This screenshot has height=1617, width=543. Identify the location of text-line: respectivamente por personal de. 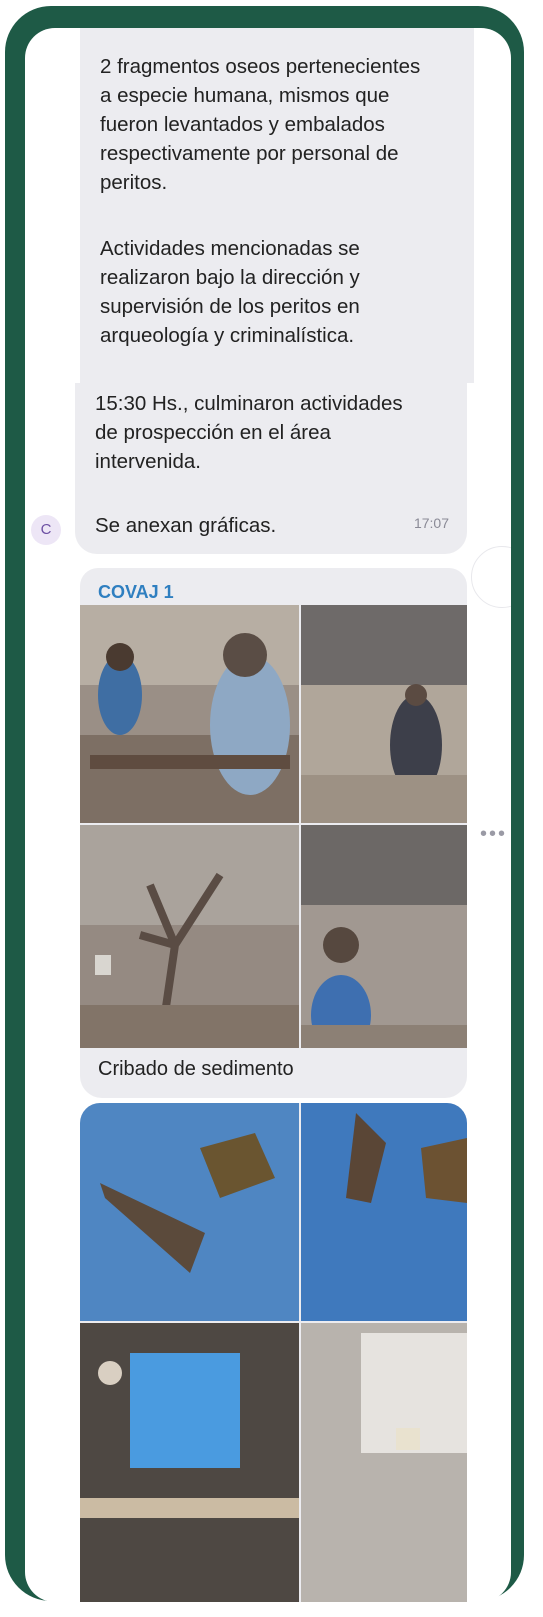
(249, 153).